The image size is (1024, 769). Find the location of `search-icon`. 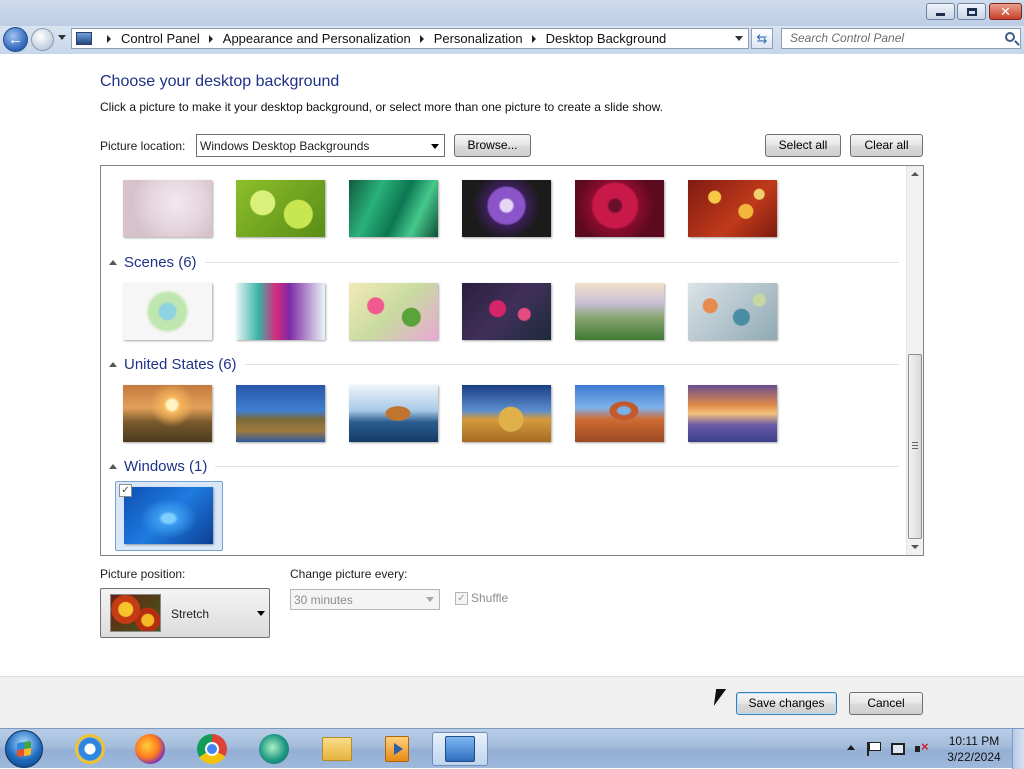

search-icon is located at coordinates (1010, 37).